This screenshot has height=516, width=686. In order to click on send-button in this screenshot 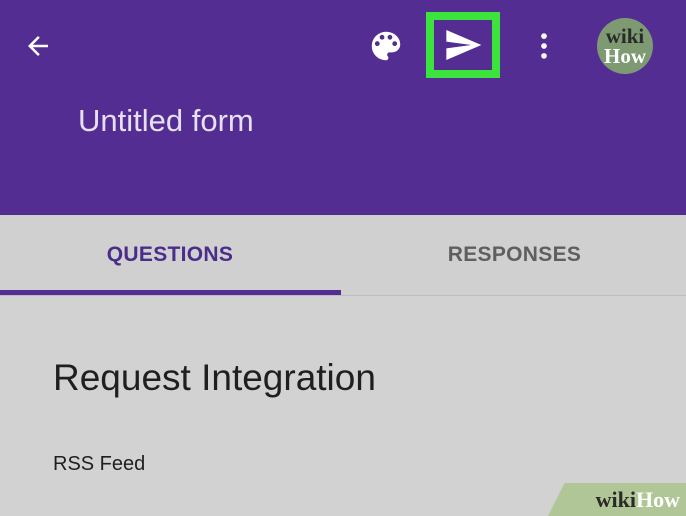, I will do `click(463, 45)`.